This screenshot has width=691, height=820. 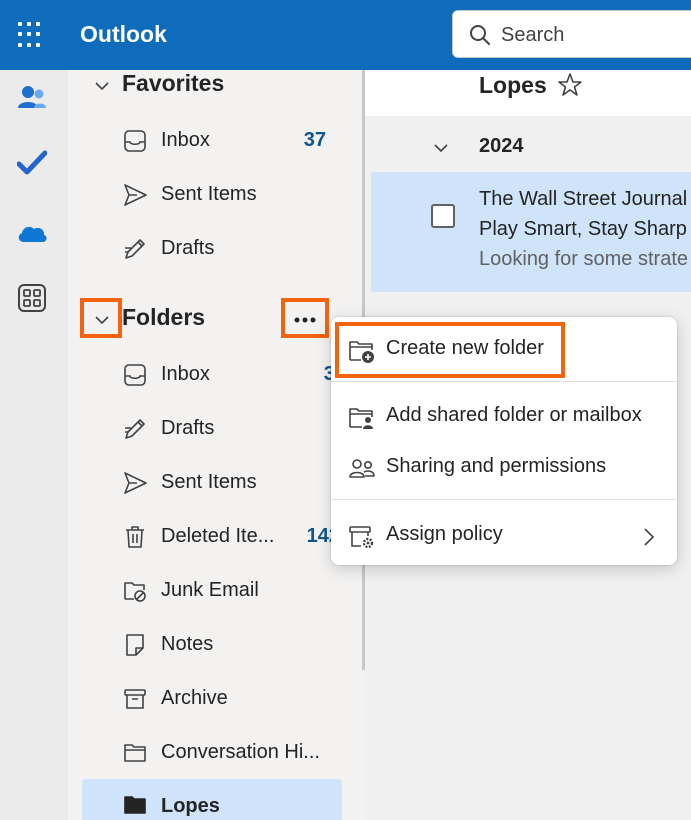 I want to click on favorites-item-drafts: Drafts, so click(x=212, y=249).